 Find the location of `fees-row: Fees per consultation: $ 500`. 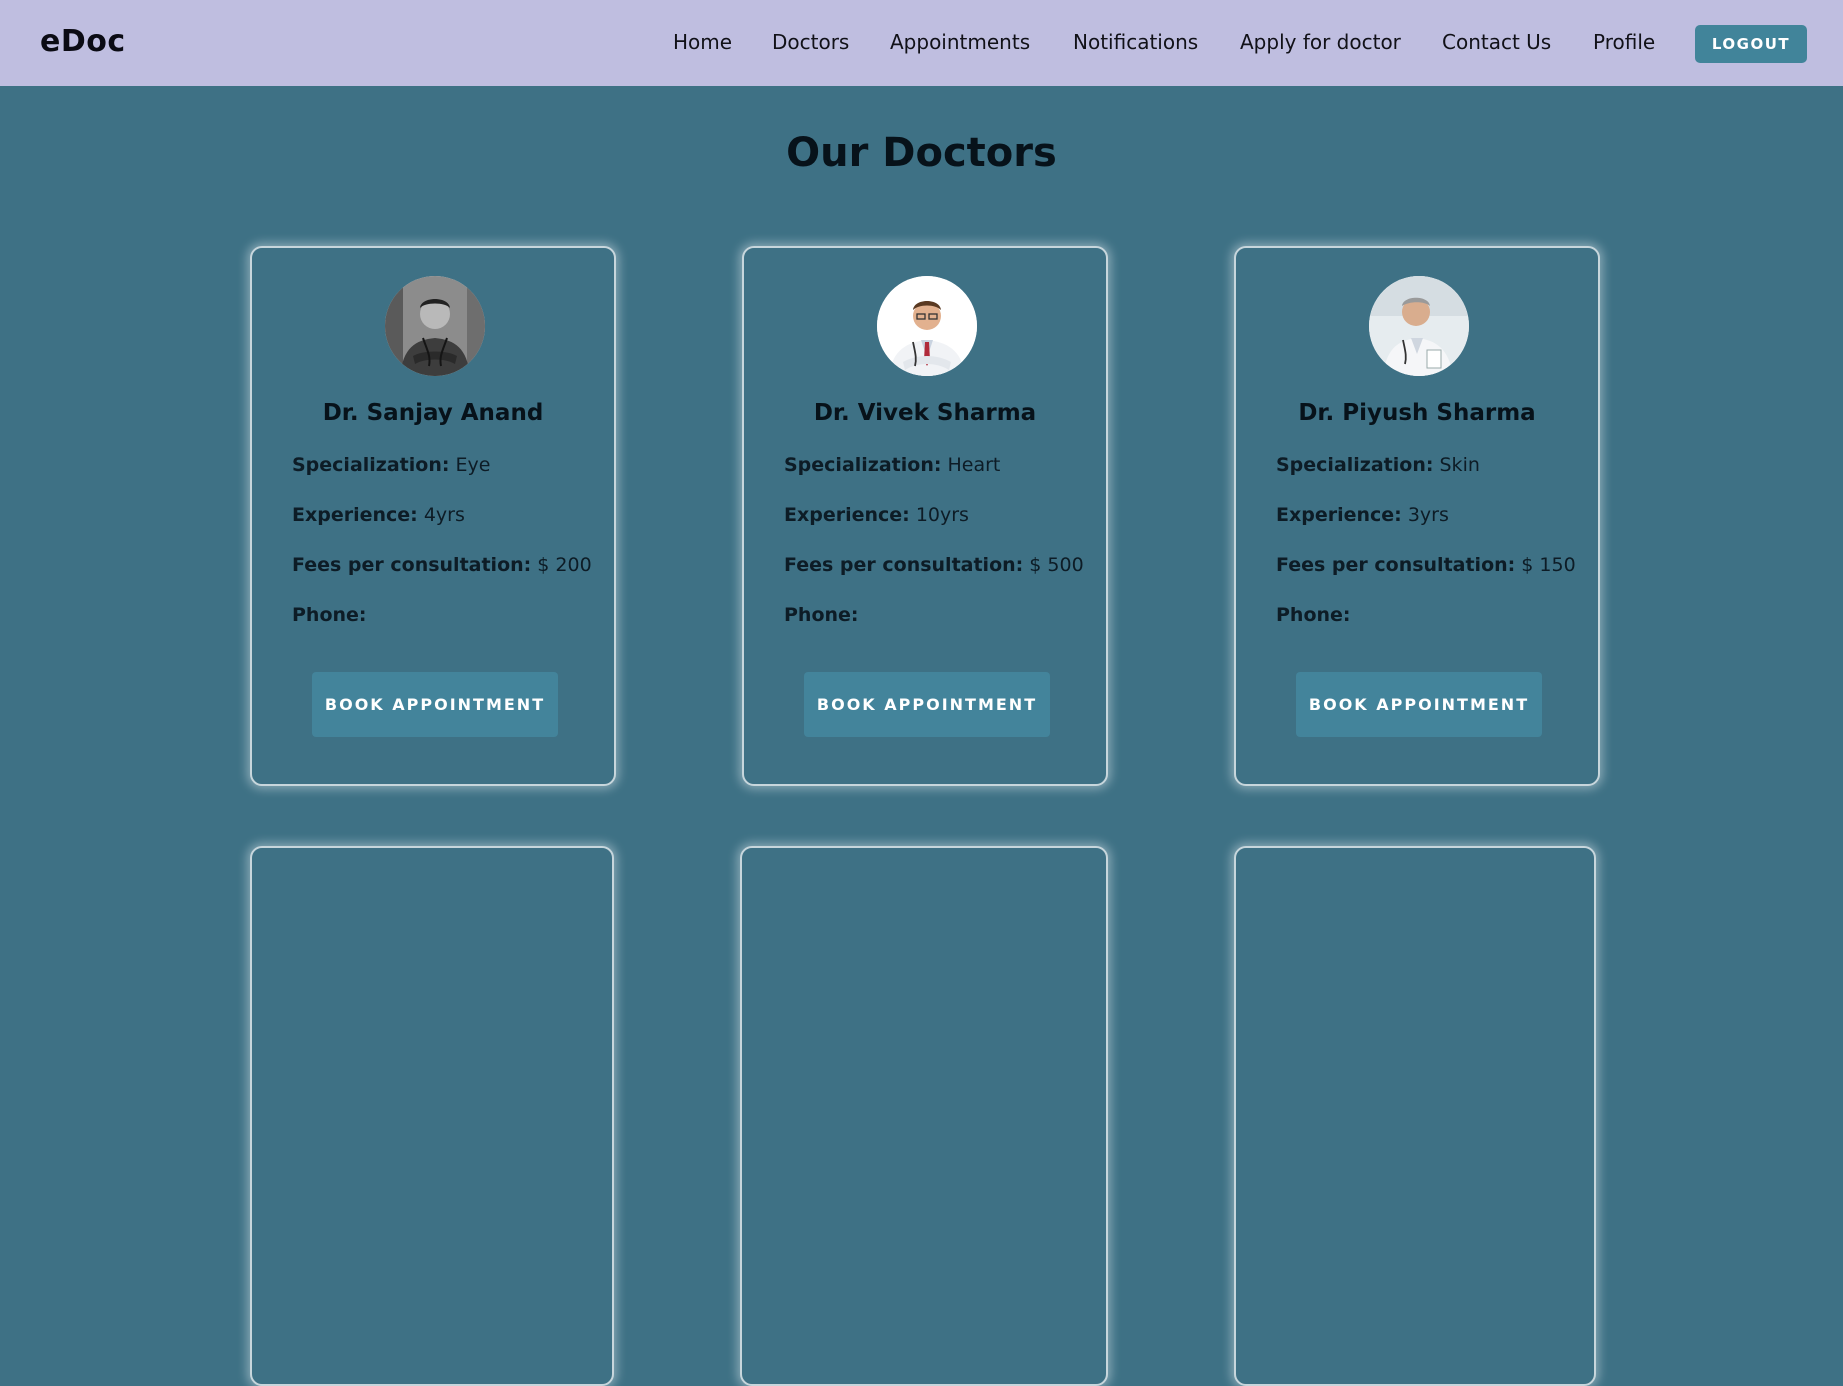

fees-row: Fees per consultation: $ 500 is located at coordinates (934, 565).